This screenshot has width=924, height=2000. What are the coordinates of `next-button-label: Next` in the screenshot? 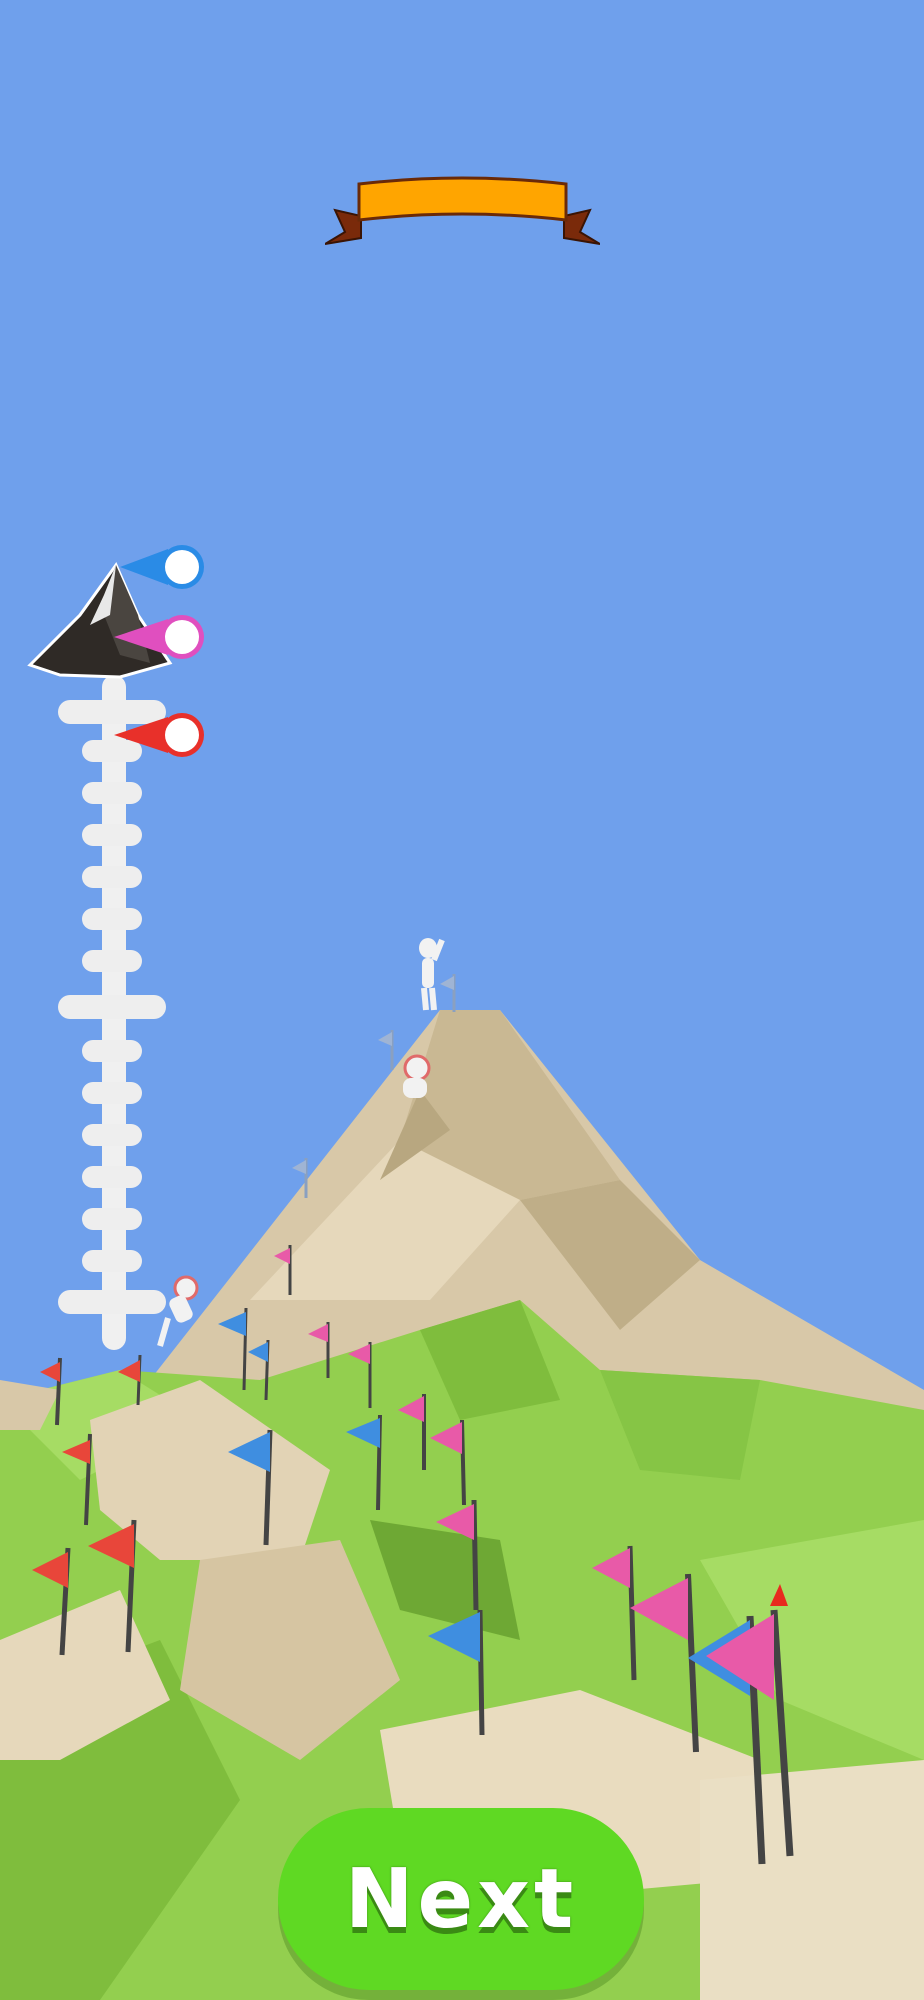 It's located at (461, 1899).